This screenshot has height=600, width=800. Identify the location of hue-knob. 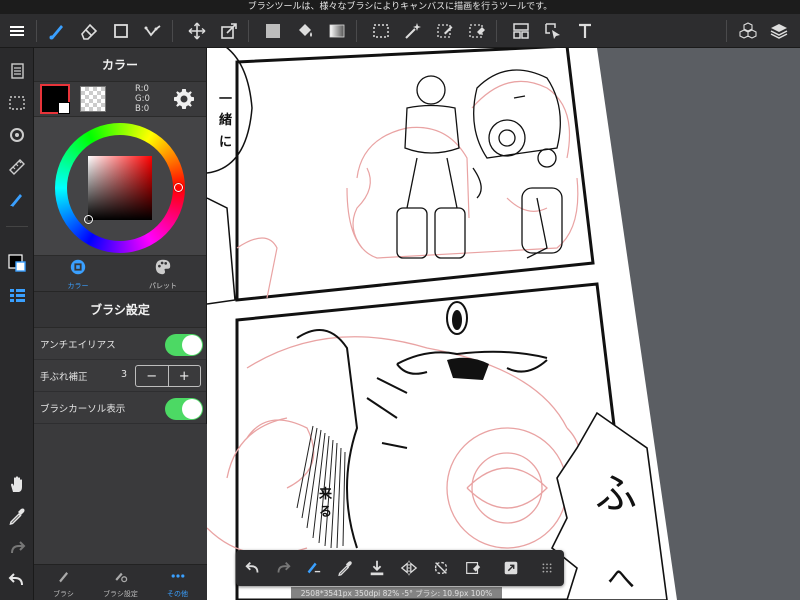
(178, 187).